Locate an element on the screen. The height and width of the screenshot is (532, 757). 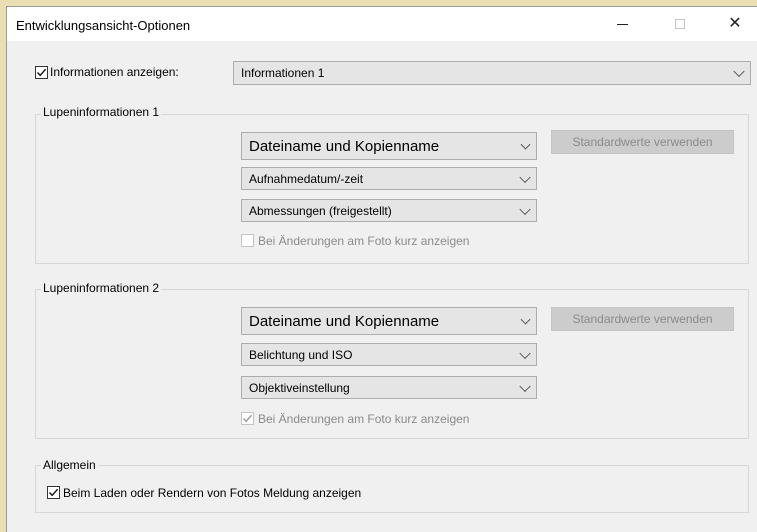
close-button: ✕ is located at coordinates (734, 24).